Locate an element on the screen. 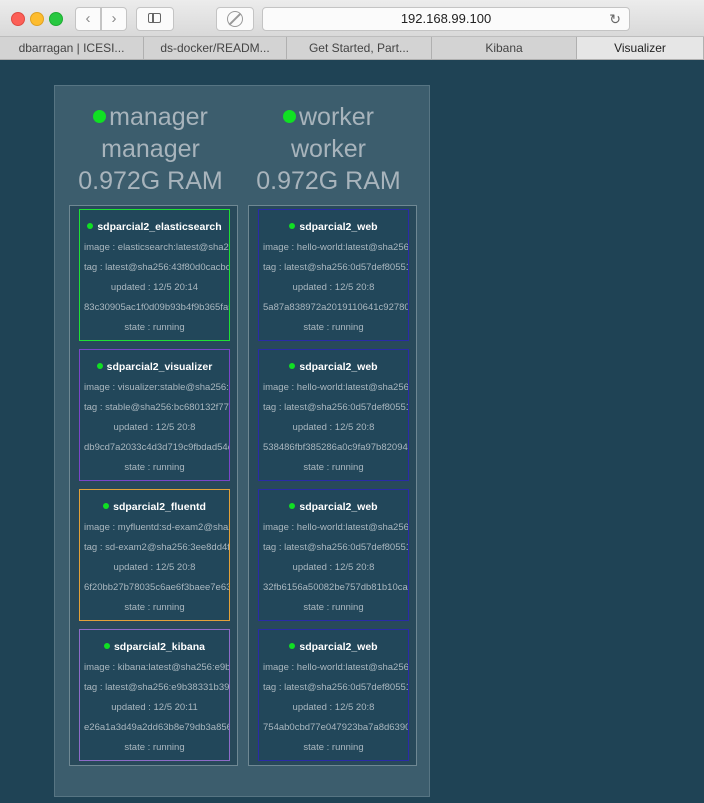  task-id: 6f20bb27b78035c6ae6f3baee7e63 is located at coordinates (157, 587).